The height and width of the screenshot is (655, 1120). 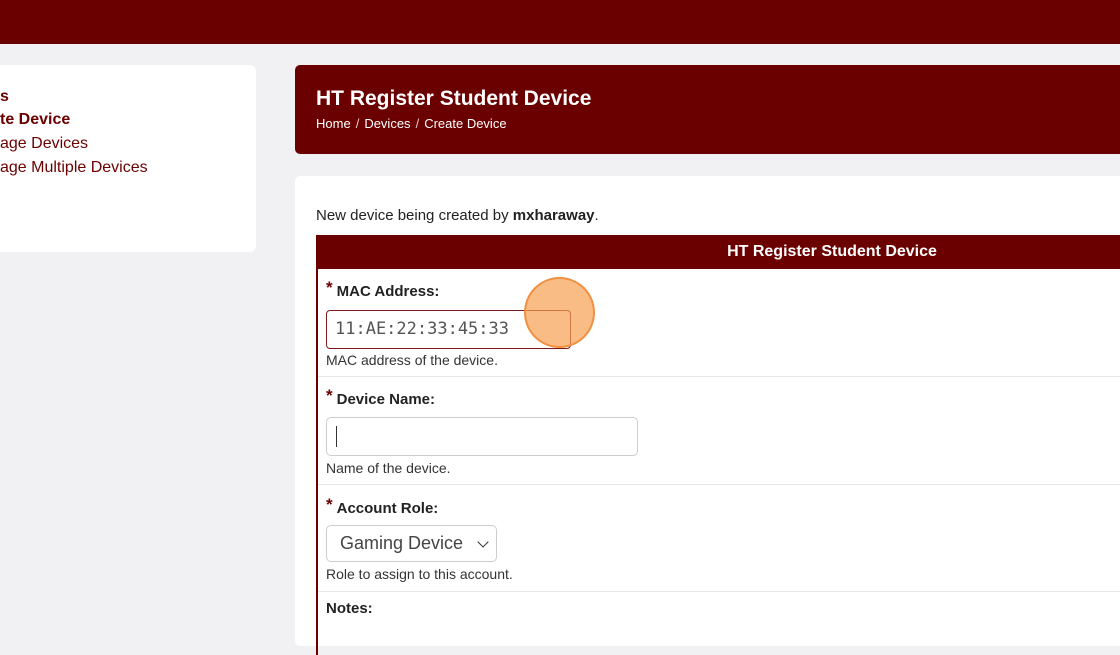 I want to click on breadcrumb-current: Create Device, so click(x=465, y=123).